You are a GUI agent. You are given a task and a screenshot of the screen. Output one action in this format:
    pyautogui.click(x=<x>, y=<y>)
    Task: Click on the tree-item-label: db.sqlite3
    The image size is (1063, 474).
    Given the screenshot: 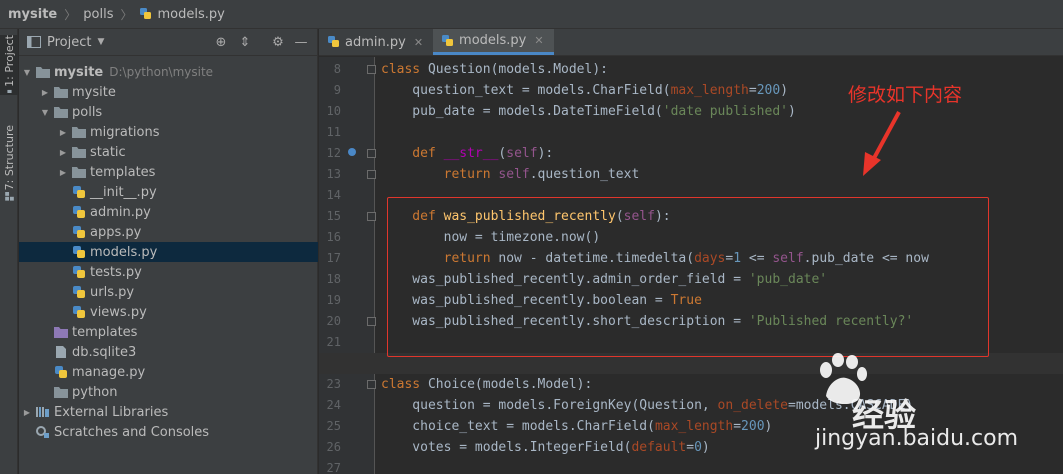 What is the action you would take?
    pyautogui.click(x=104, y=352)
    